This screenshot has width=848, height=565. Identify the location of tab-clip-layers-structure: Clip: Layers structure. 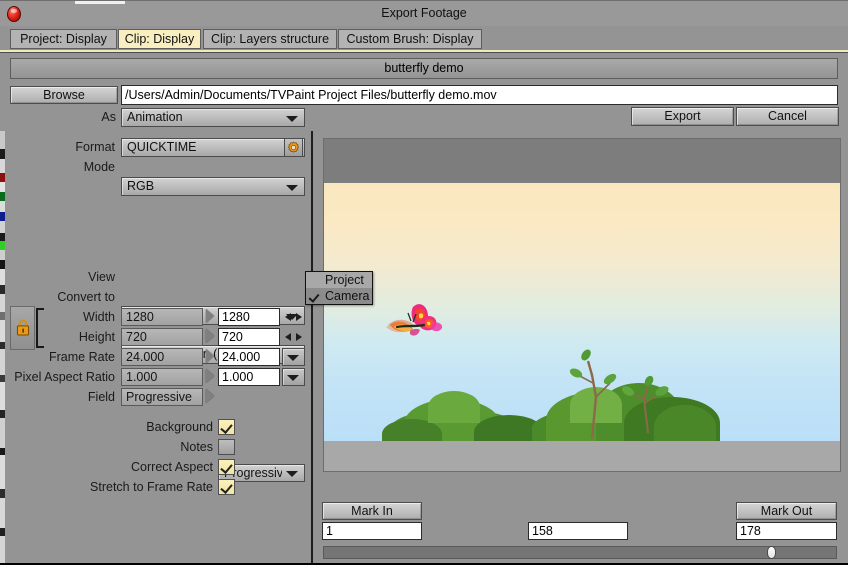
(270, 39).